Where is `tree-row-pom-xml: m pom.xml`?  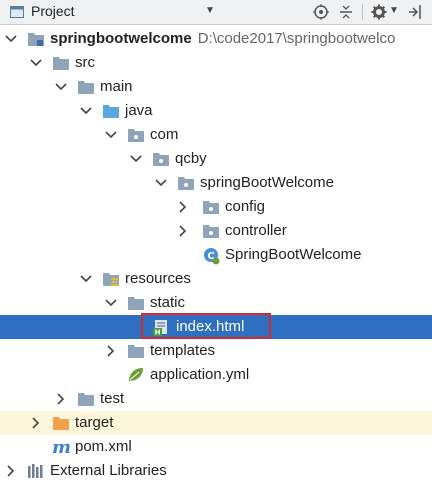
tree-row-pom-xml: m pom.xml is located at coordinates (216, 447).